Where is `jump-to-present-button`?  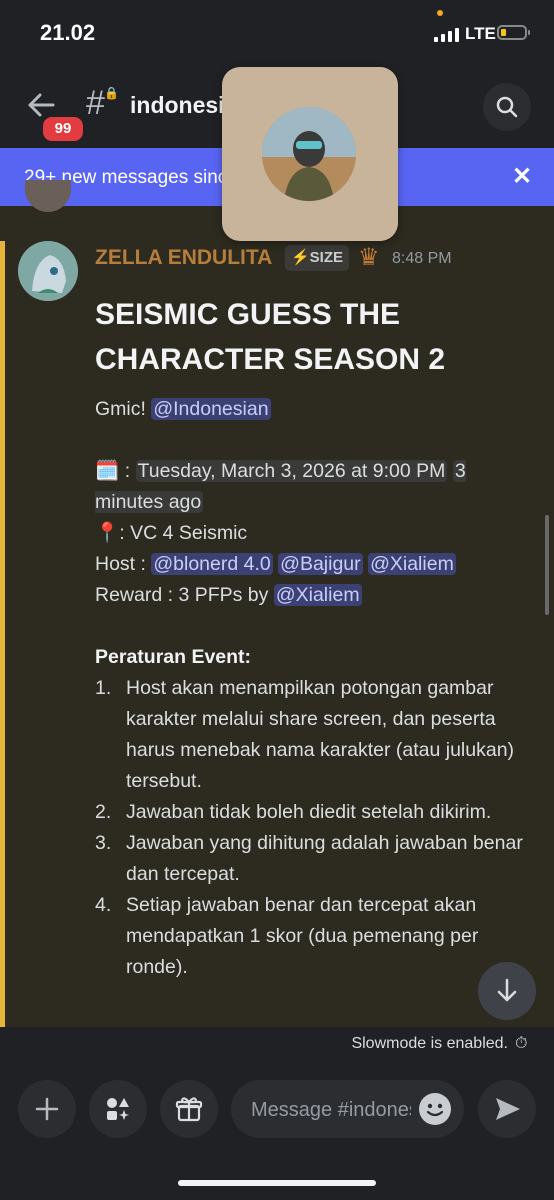
jump-to-present-button is located at coordinates (507, 991).